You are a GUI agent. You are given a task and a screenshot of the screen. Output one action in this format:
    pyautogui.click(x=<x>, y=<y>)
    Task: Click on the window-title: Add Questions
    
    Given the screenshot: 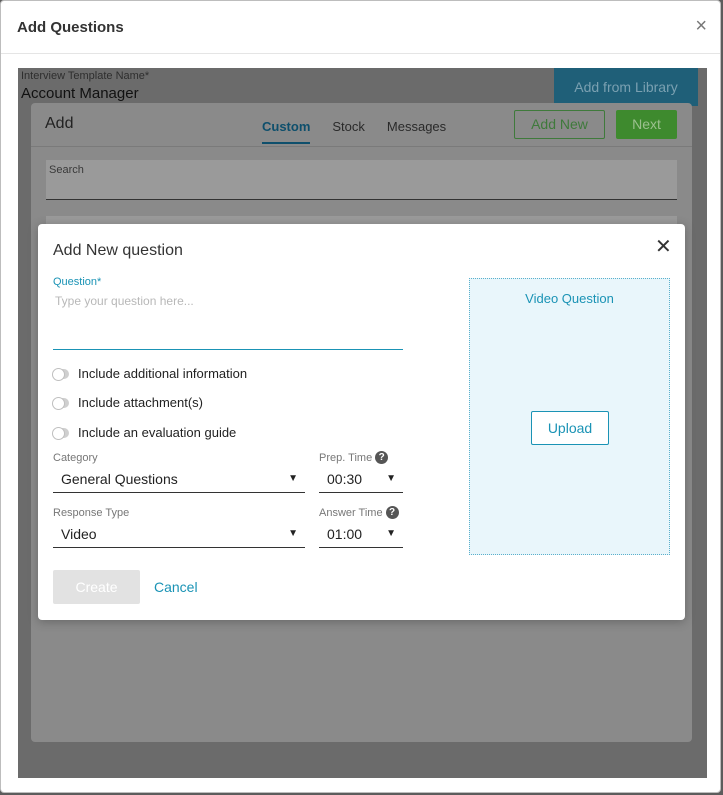 What is the action you would take?
    pyautogui.click(x=70, y=27)
    